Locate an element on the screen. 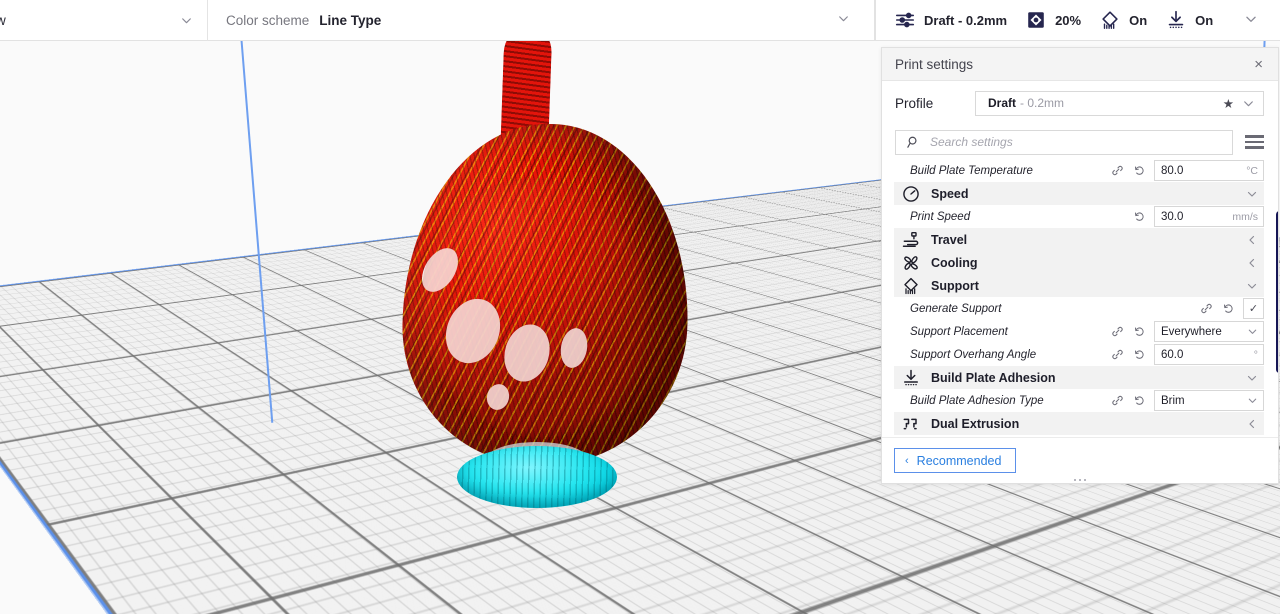 Image resolution: width=1280 pixels, height=614 pixels. setting-value: Everywhere is located at coordinates (1191, 331).